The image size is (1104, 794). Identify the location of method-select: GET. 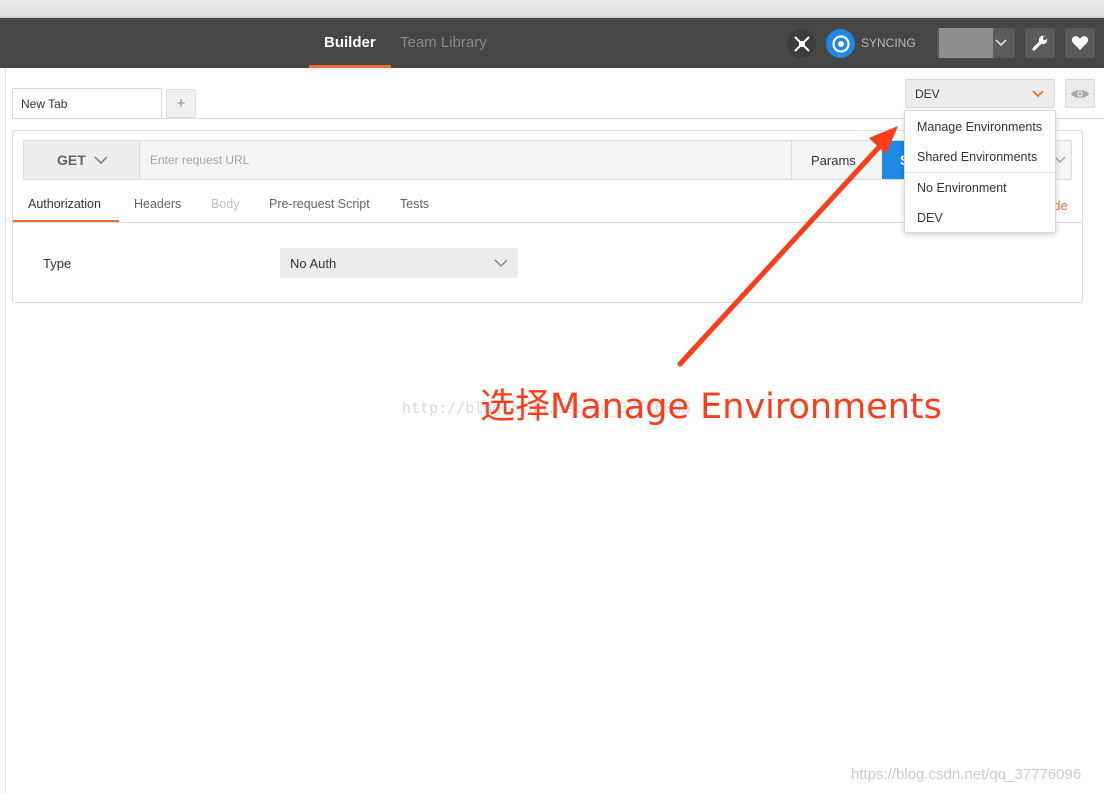
(82, 160).